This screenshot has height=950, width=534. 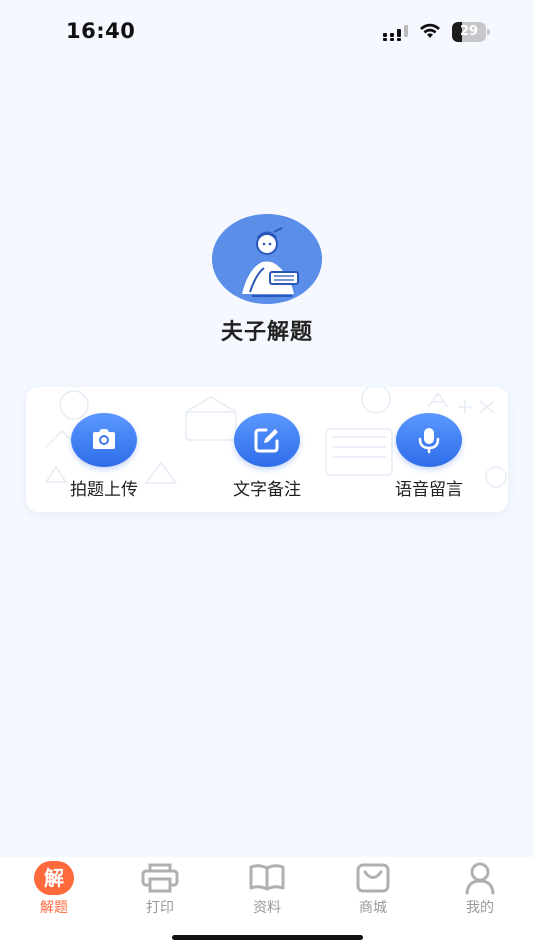 What do you see at coordinates (267, 877) in the screenshot?
I see `book-icon` at bounding box center [267, 877].